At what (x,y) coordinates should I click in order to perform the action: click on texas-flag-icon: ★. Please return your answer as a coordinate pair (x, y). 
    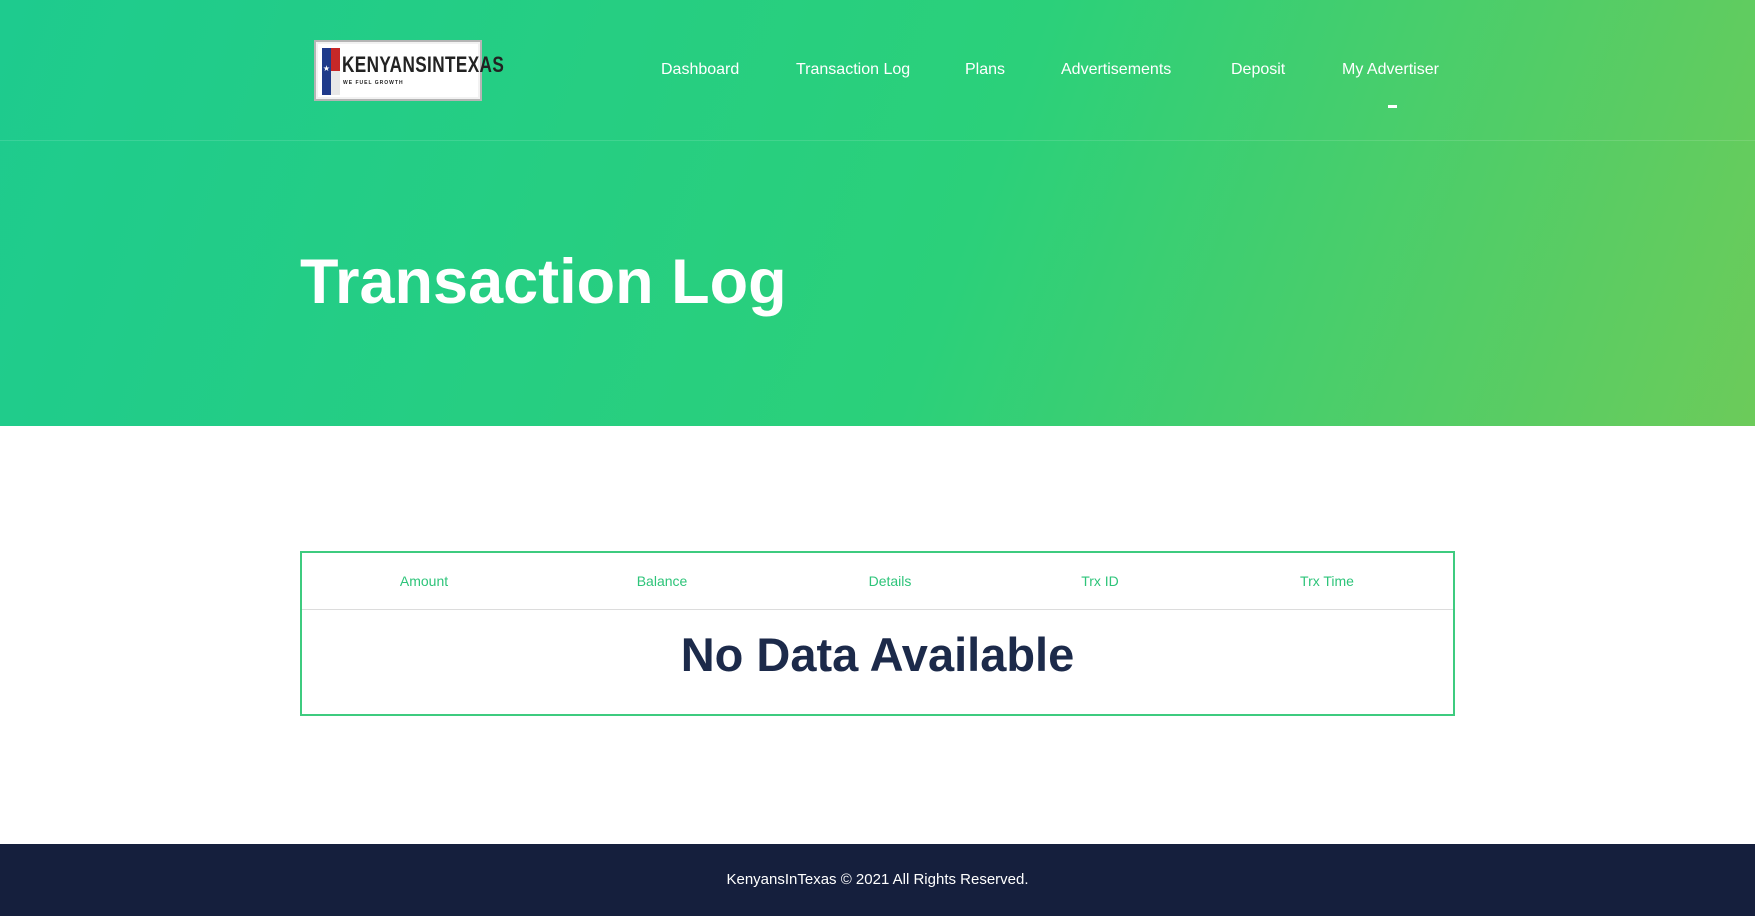
    Looking at the image, I should click on (331, 71).